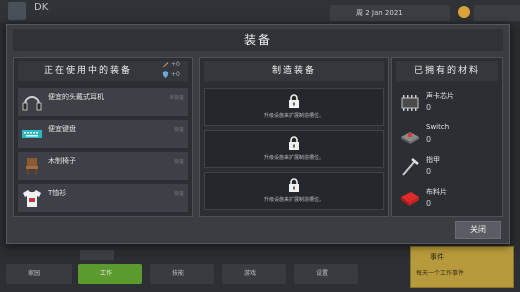 This screenshot has width=520, height=292. Describe the element at coordinates (103, 166) in the screenshot. I see `equipped-item: 木制椅子 装备` at that location.